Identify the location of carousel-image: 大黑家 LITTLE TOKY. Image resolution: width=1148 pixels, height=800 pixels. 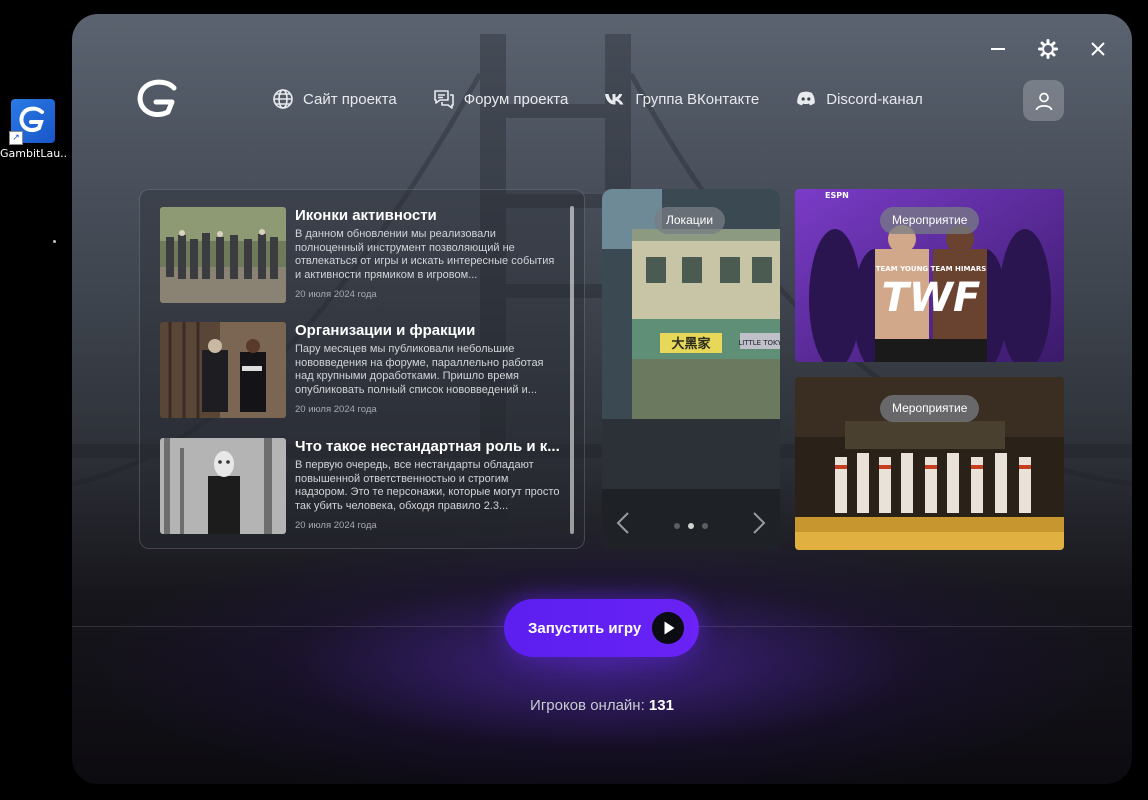
(691, 369).